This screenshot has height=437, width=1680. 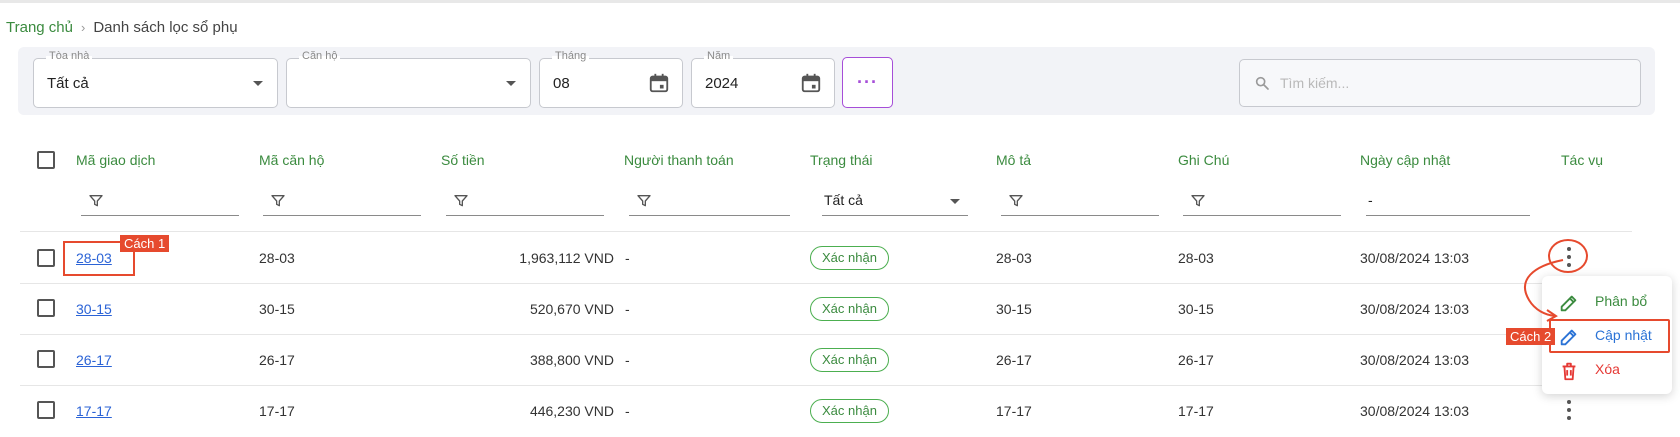 What do you see at coordinates (1203, 160) in the screenshot?
I see `header-note: Ghi Chú` at bounding box center [1203, 160].